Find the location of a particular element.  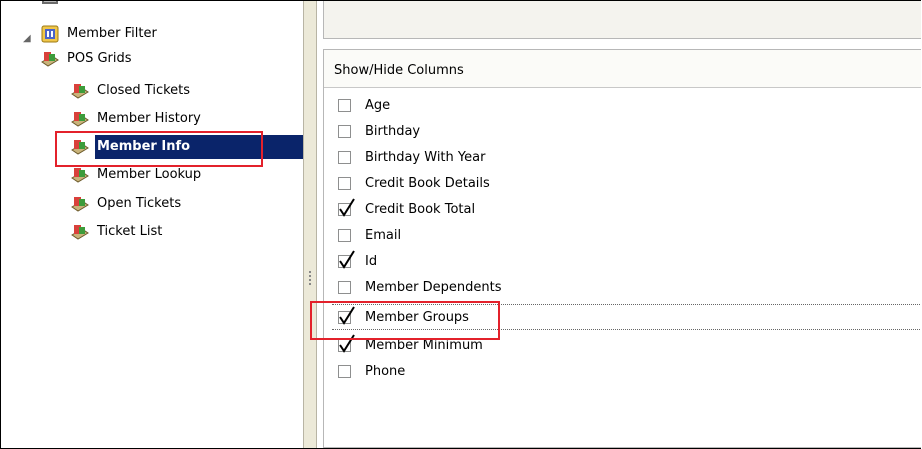

grid-folder-icon is located at coordinates (50, 59).